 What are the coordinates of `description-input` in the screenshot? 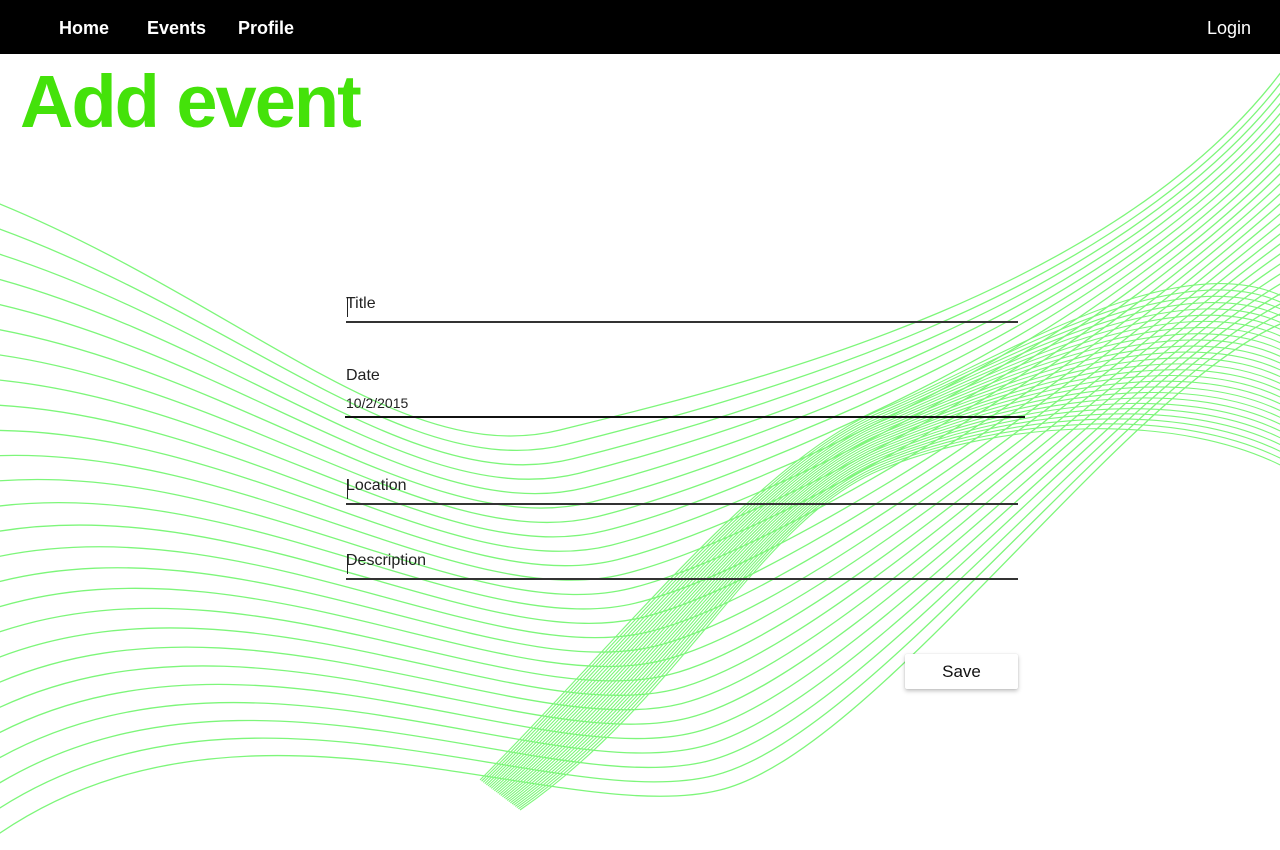 It's located at (682, 566).